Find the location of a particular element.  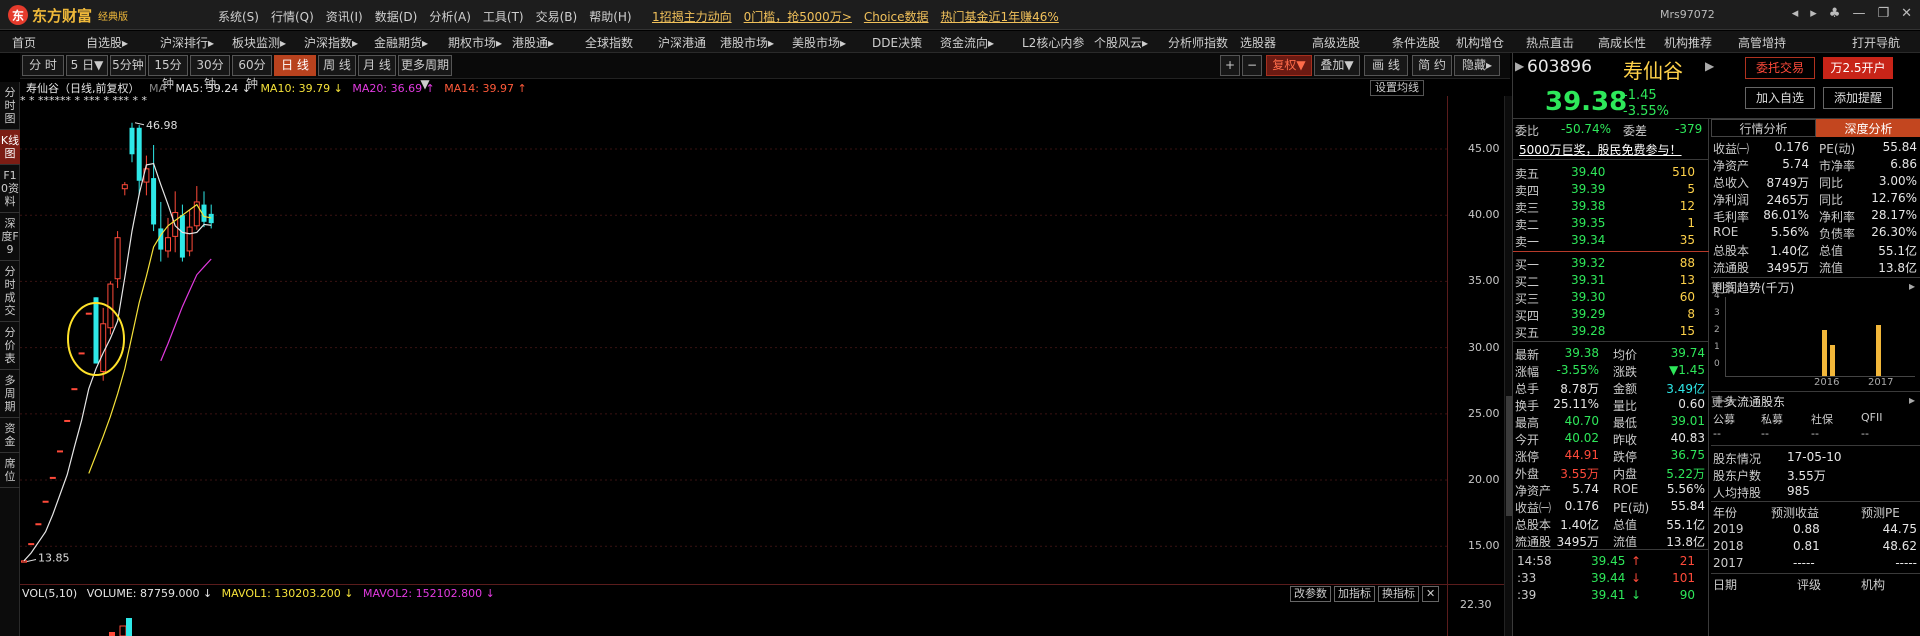

left-tab: 分价表 is located at coordinates (10, 346).